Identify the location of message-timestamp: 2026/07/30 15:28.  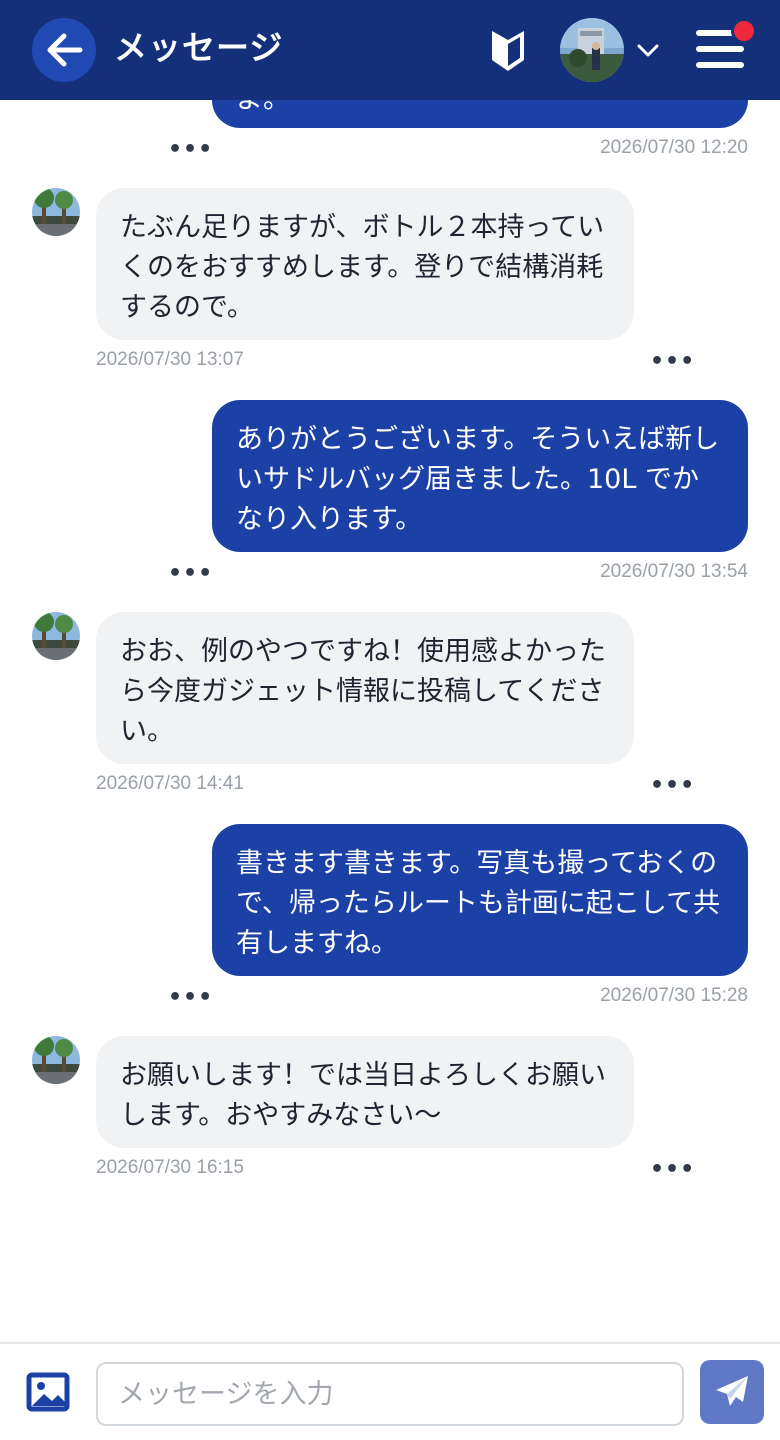
(674, 995).